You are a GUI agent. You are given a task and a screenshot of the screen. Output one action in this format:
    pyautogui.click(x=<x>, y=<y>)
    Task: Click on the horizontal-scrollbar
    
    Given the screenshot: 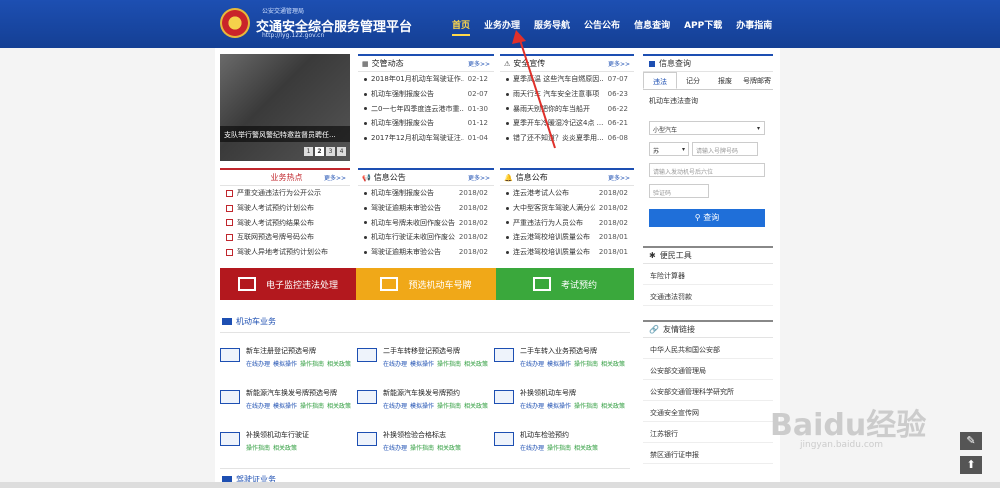 What is the action you would take?
    pyautogui.click(x=500, y=485)
    